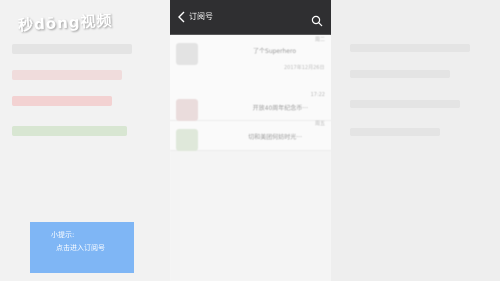 The height and width of the screenshot is (281, 500). What do you see at coordinates (280, 108) in the screenshot?
I see `item-snippet: 开放40周年纪念币···` at bounding box center [280, 108].